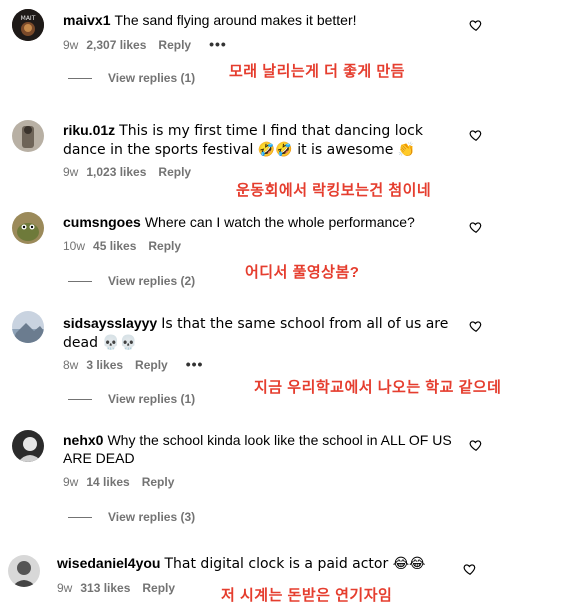 This screenshot has height=605, width=567. What do you see at coordinates (108, 563) in the screenshot?
I see `comment-username: wisedaniel4you` at bounding box center [108, 563].